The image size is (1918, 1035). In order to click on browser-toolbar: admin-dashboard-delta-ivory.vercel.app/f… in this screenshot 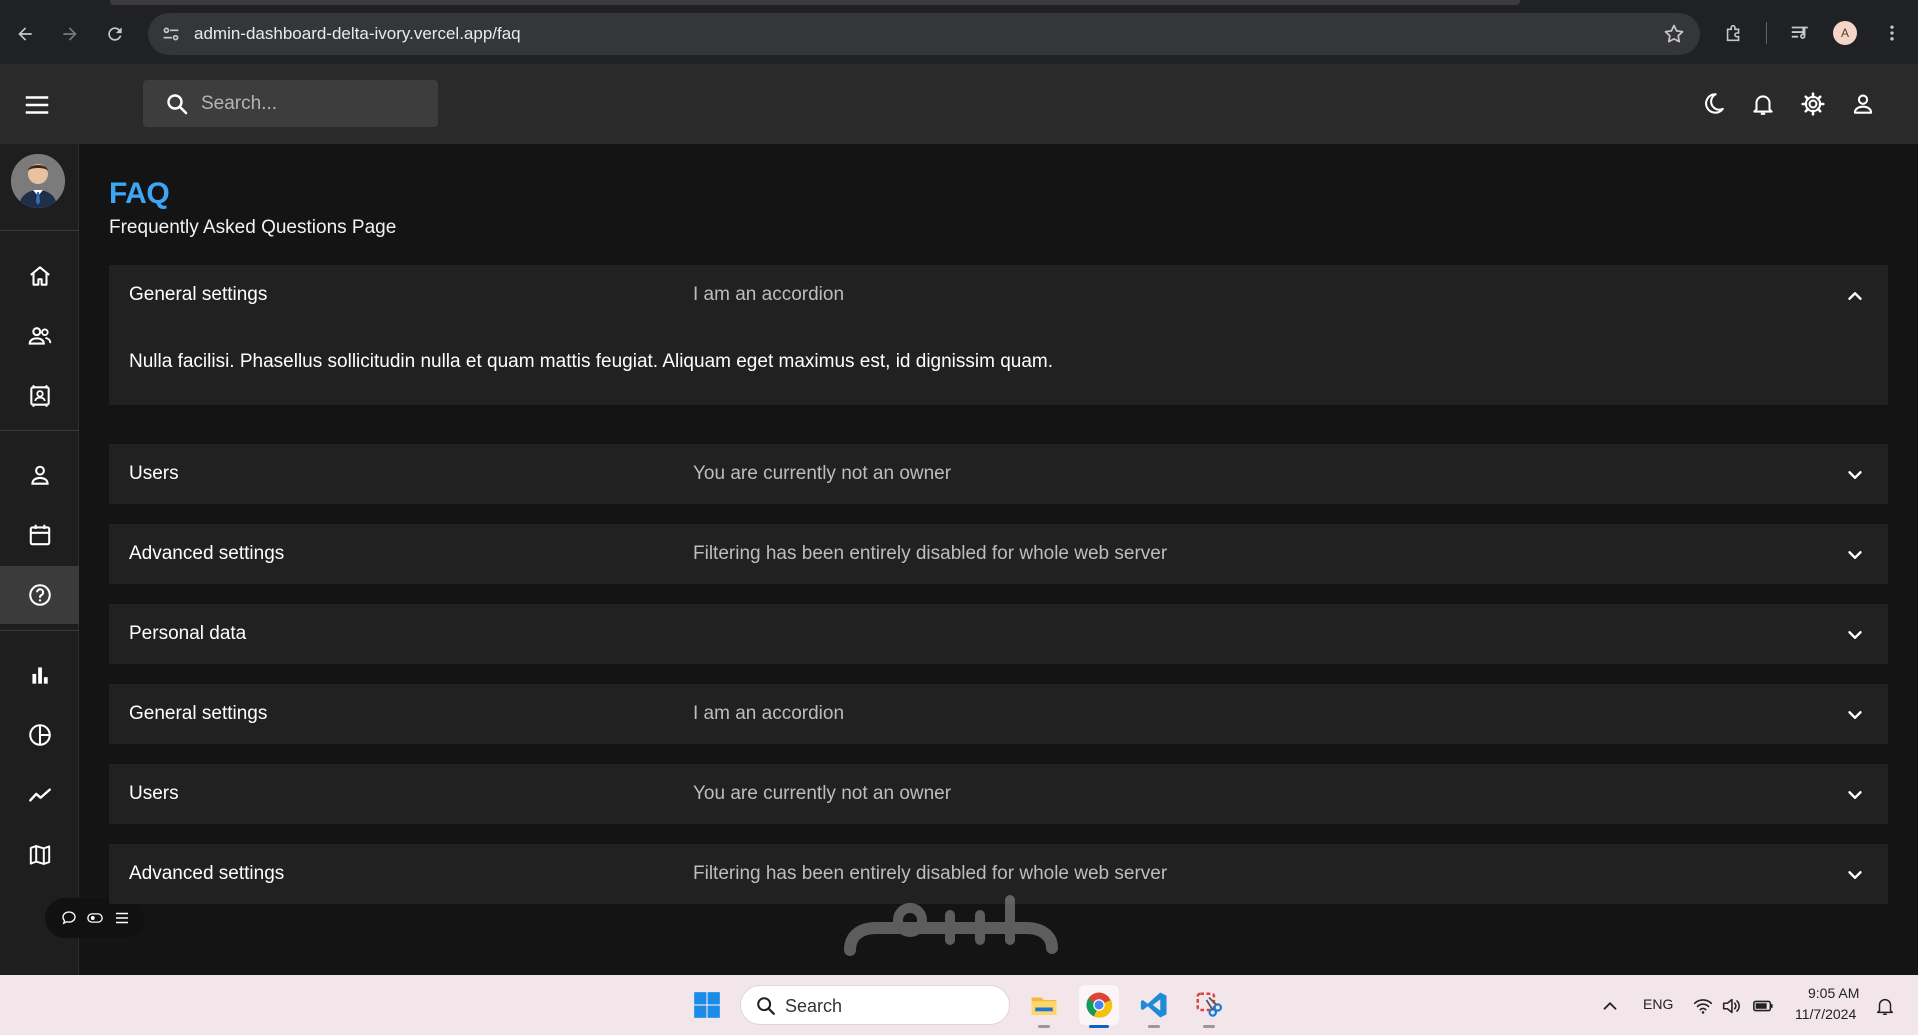, I will do `click(959, 32)`.